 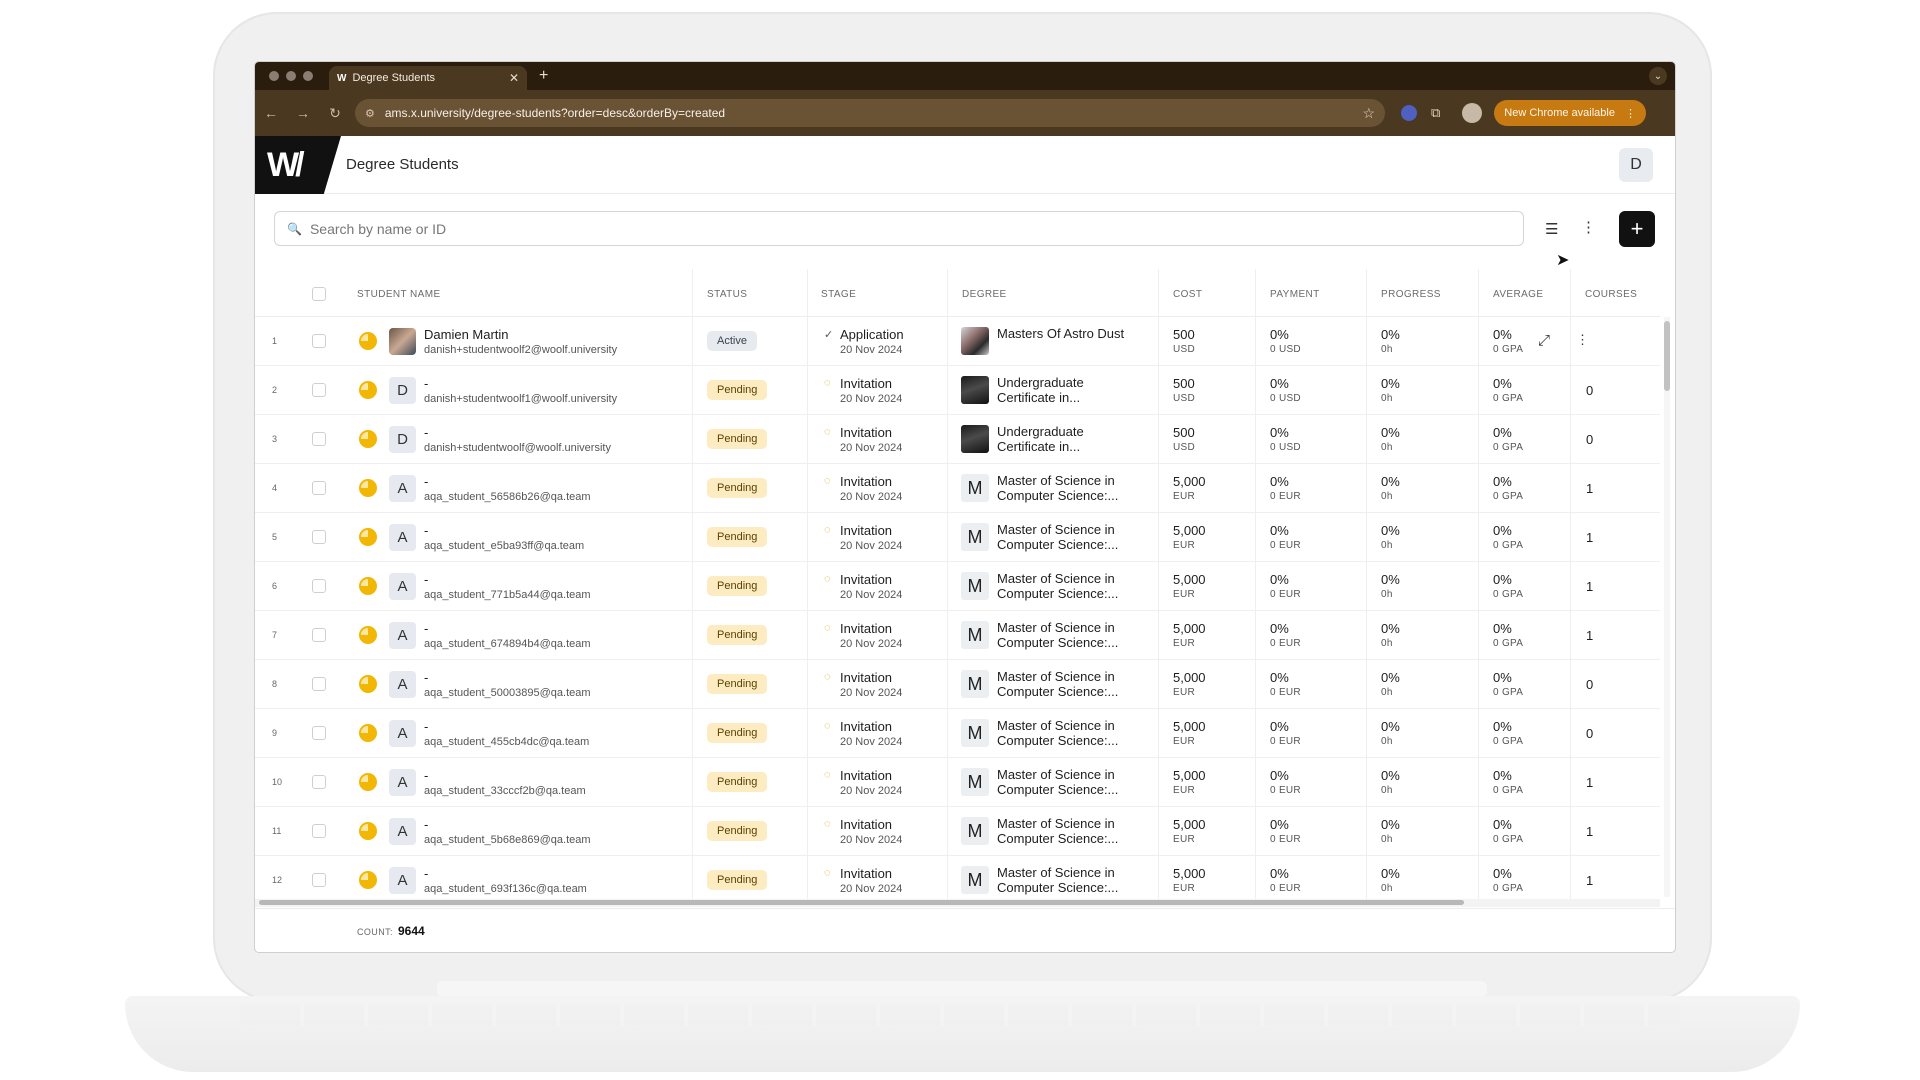 What do you see at coordinates (274, 76) in the screenshot?
I see `close-window-button` at bounding box center [274, 76].